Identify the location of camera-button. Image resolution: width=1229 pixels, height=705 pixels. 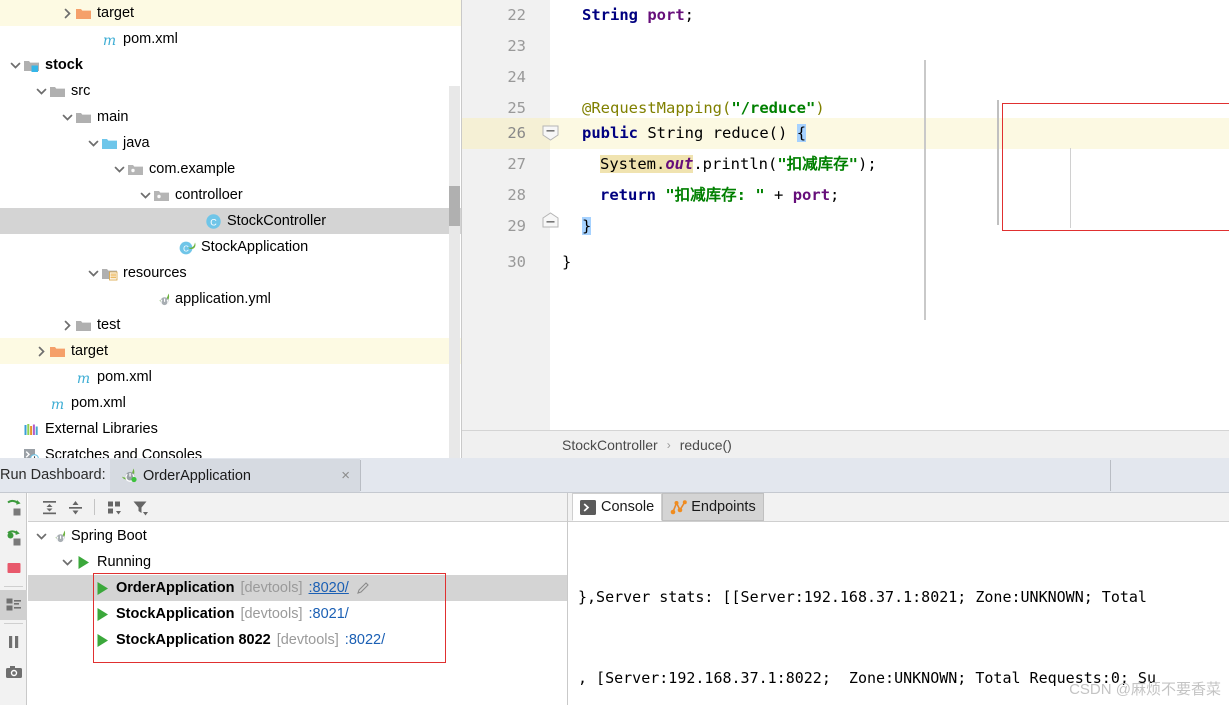
(13, 672).